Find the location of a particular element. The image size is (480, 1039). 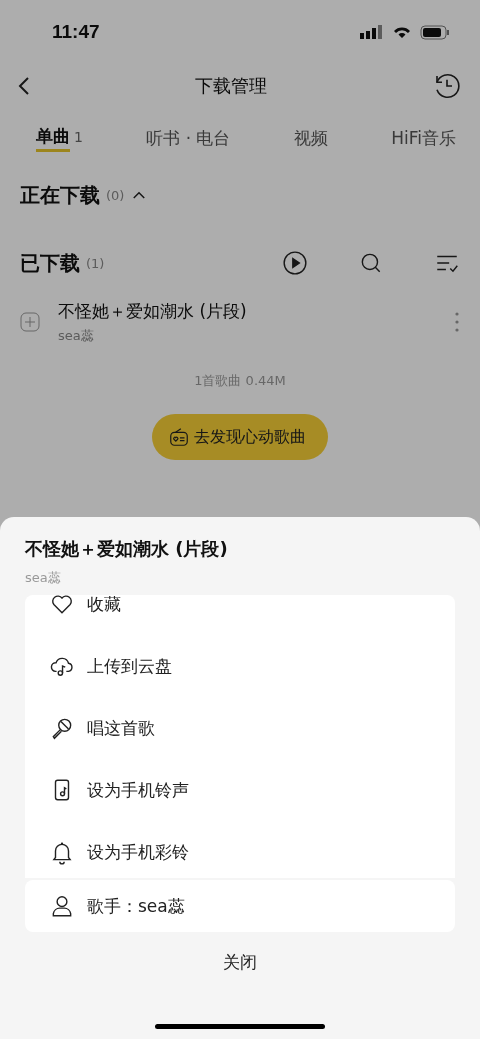

radio-icon is located at coordinates (179, 437).